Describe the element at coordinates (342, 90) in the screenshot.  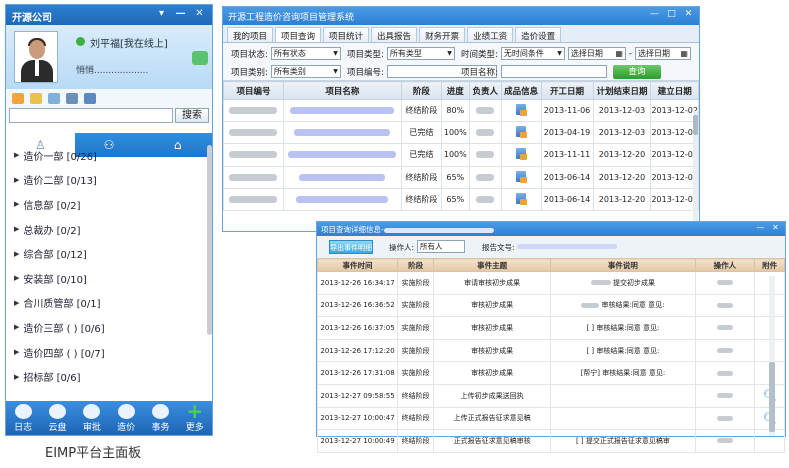
I see `col-header: 项目名称` at that location.